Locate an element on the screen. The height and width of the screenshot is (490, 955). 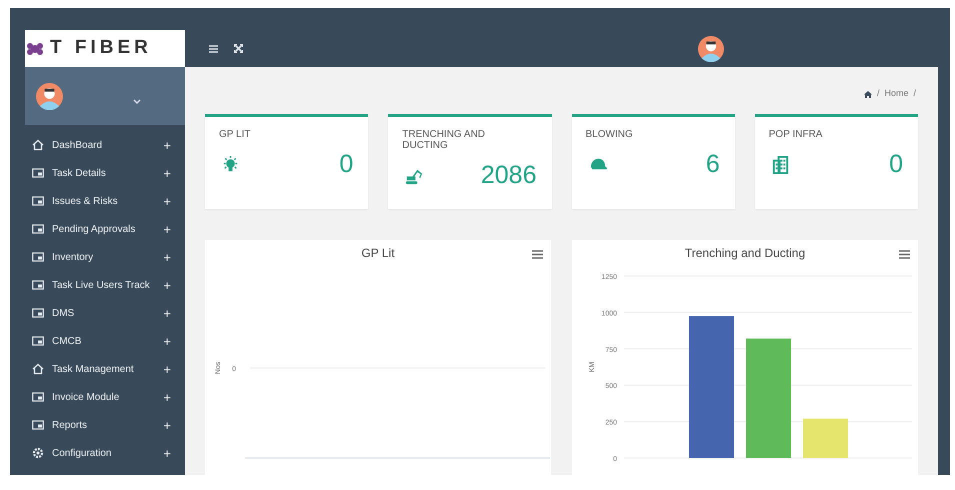
flower-logo-icon is located at coordinates (35, 49).